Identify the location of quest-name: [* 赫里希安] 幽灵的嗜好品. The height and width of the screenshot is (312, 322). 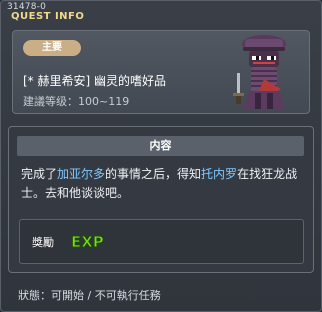
(94, 81).